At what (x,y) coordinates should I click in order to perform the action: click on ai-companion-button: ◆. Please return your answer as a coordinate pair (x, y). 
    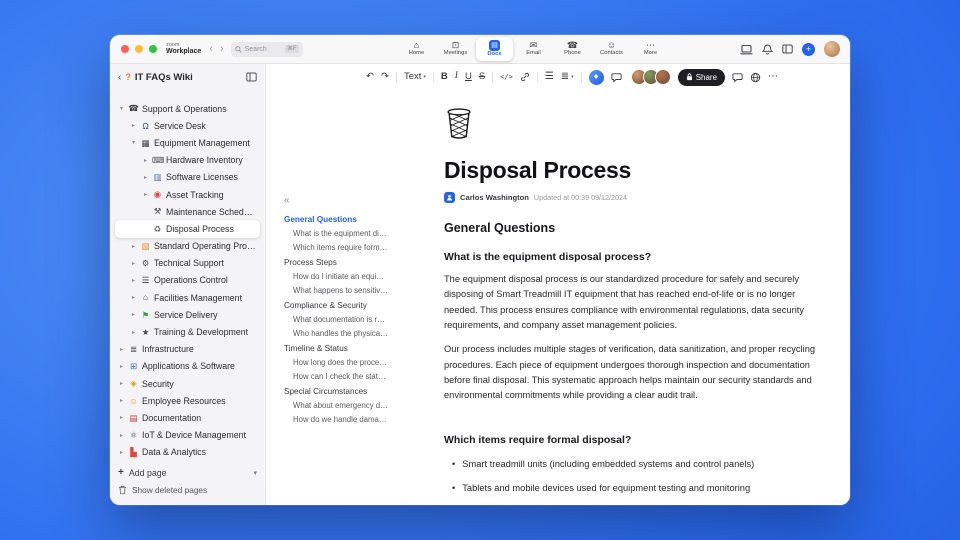
    Looking at the image, I should click on (596, 77).